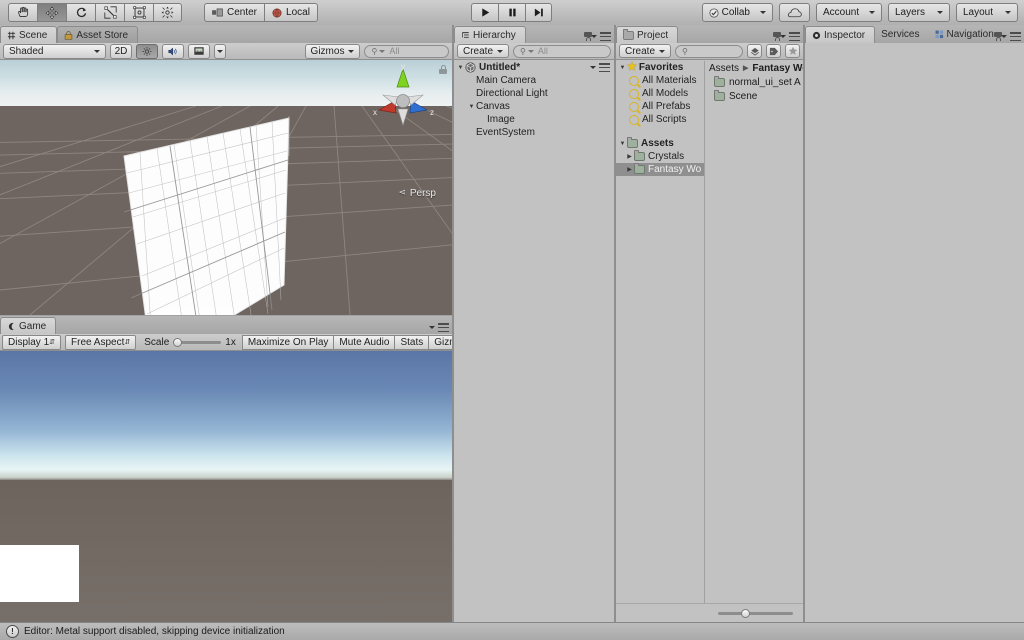 This screenshot has height=640, width=1024. Describe the element at coordinates (534, 80) in the screenshot. I see `hierarchy-item-main-camera: Main Camera` at that location.